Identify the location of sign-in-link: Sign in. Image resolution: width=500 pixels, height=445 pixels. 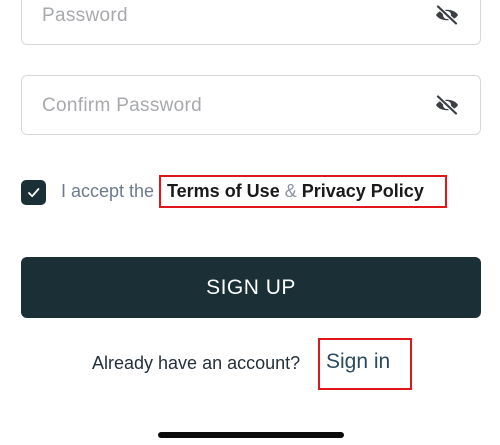
(358, 362).